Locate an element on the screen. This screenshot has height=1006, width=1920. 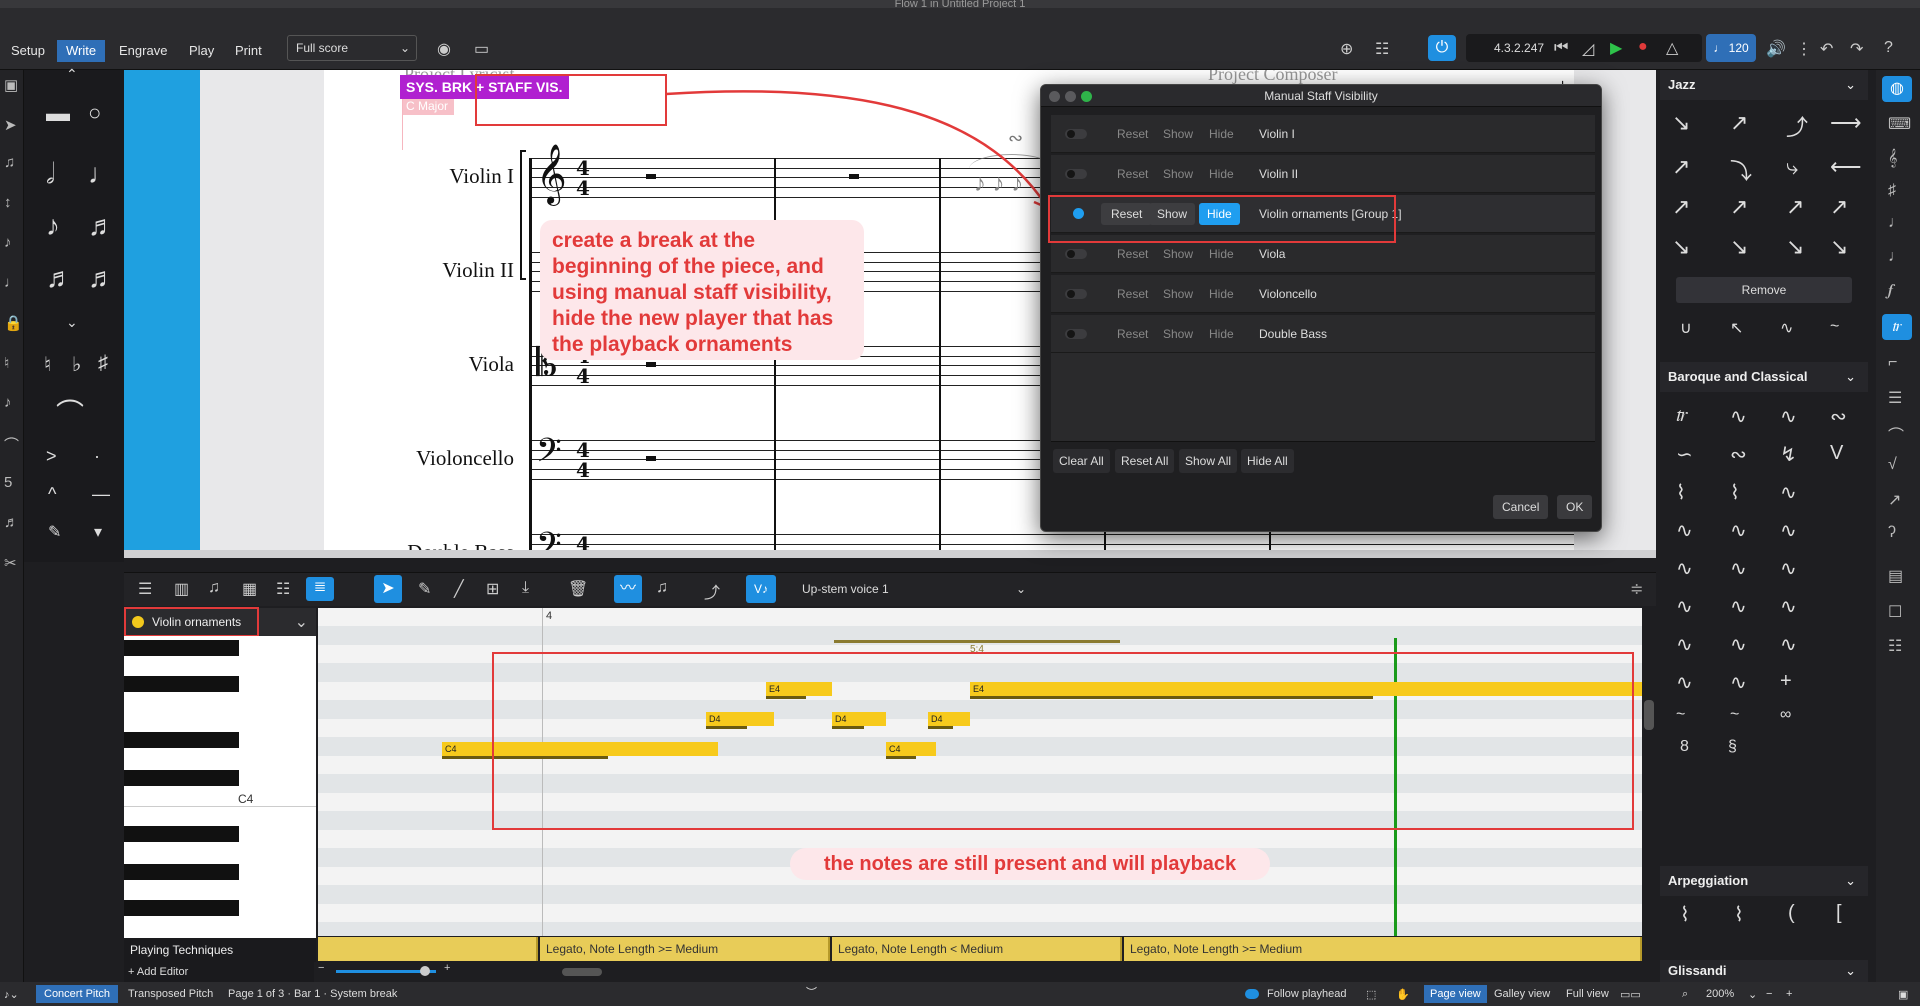
key-icon: ♮ is located at coordinates (6, 363).